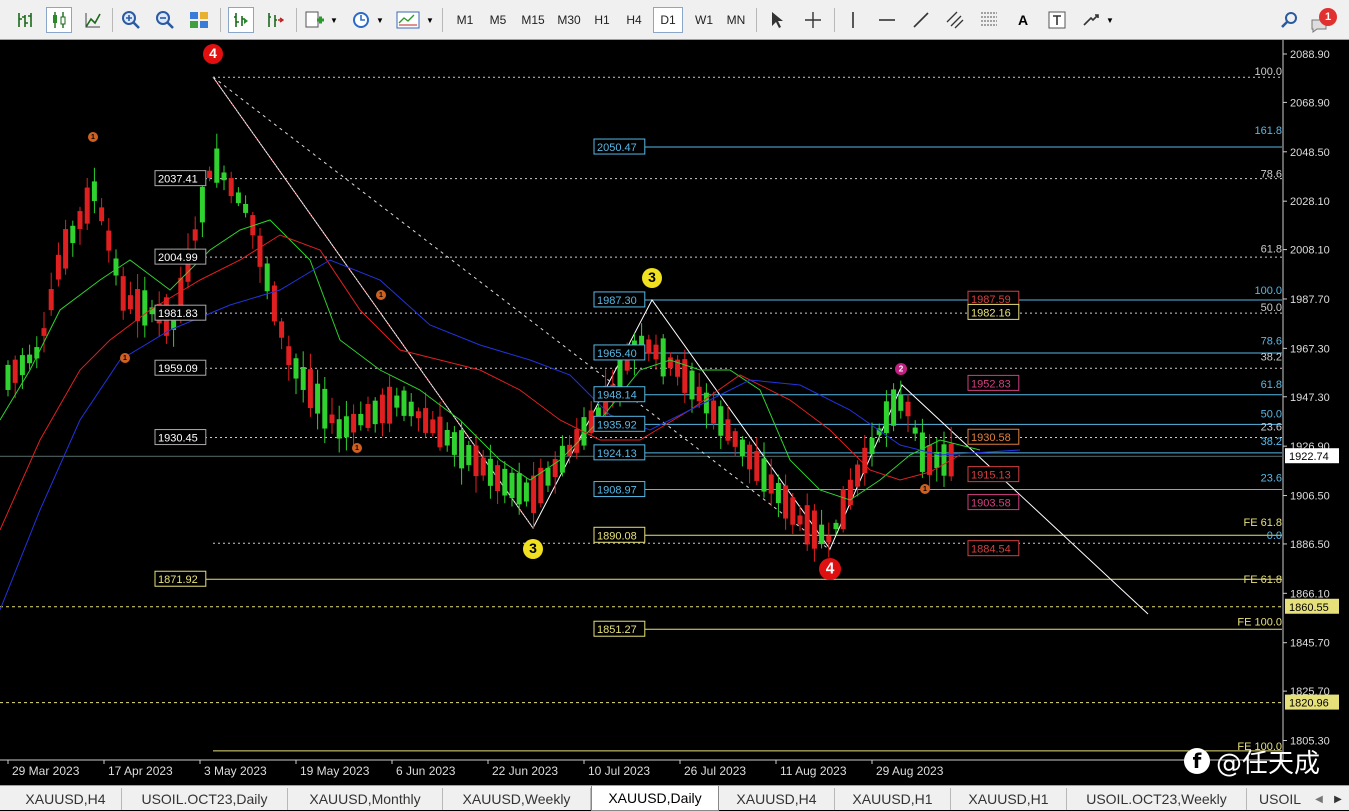 Image resolution: width=1349 pixels, height=811 pixels. Describe the element at coordinates (921, 20) in the screenshot. I see `trendline-icon` at that location.